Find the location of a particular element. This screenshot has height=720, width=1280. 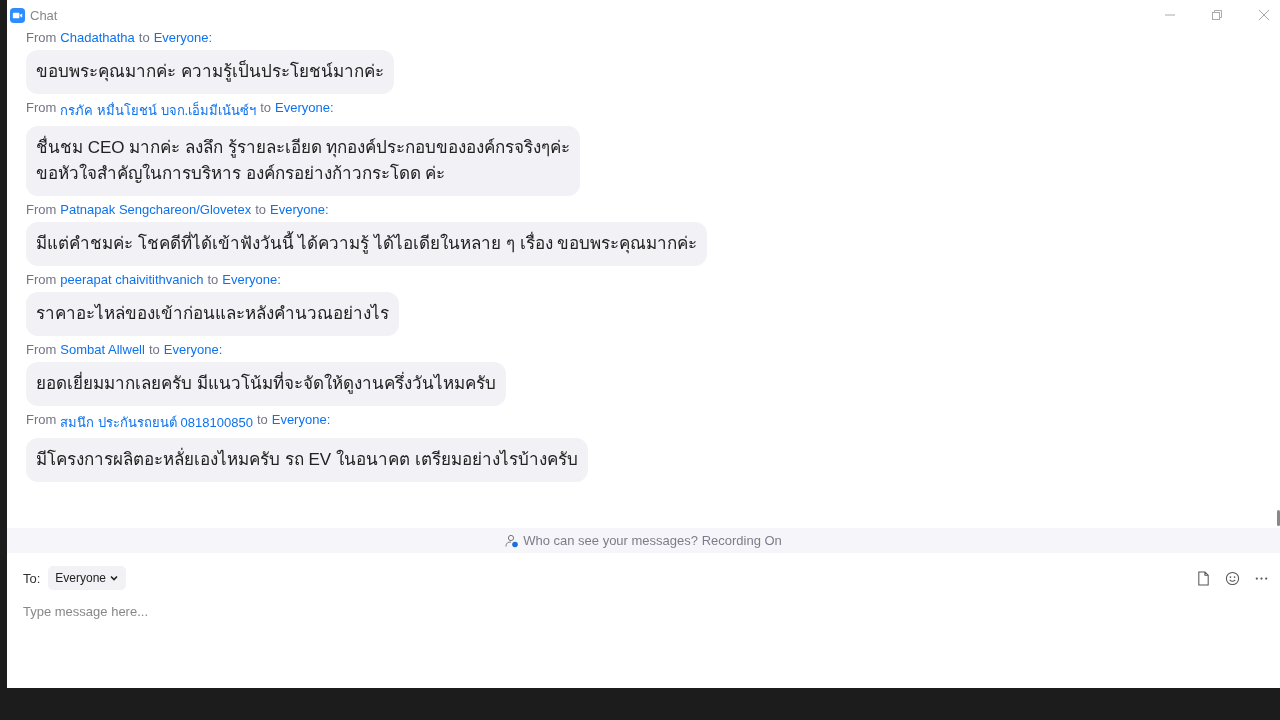

window-title: Chat is located at coordinates (44, 15).